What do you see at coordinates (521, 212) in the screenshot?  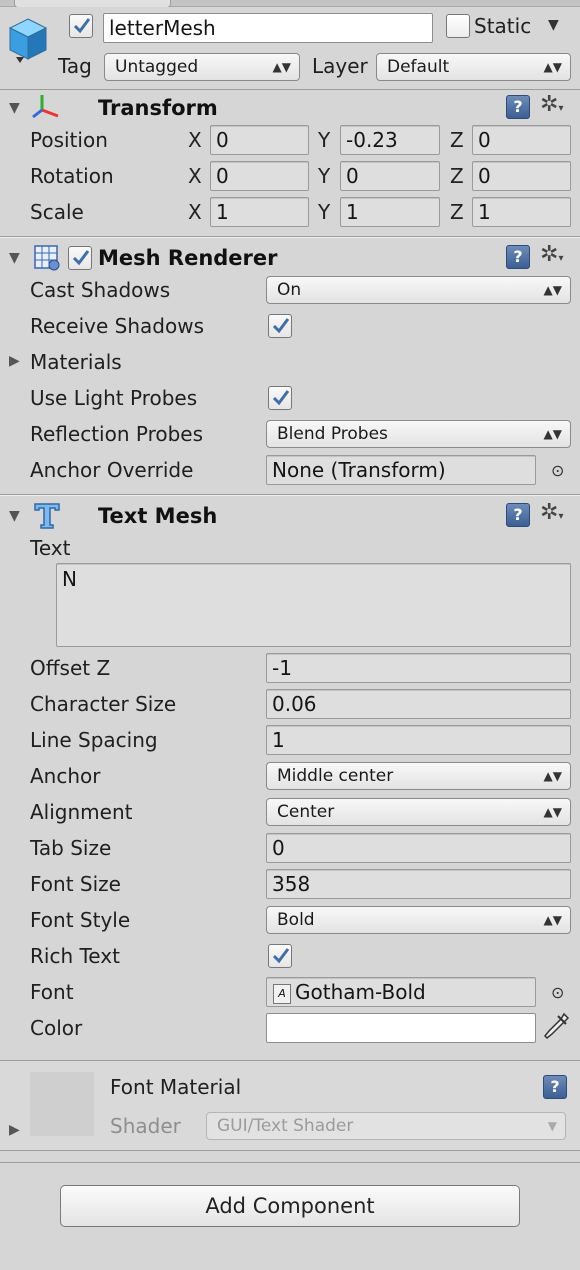 I see `scale-z-field: 1` at bounding box center [521, 212].